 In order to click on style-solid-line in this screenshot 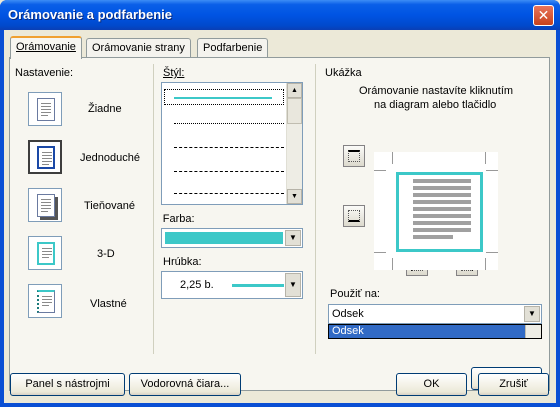, I will do `click(223, 98)`.